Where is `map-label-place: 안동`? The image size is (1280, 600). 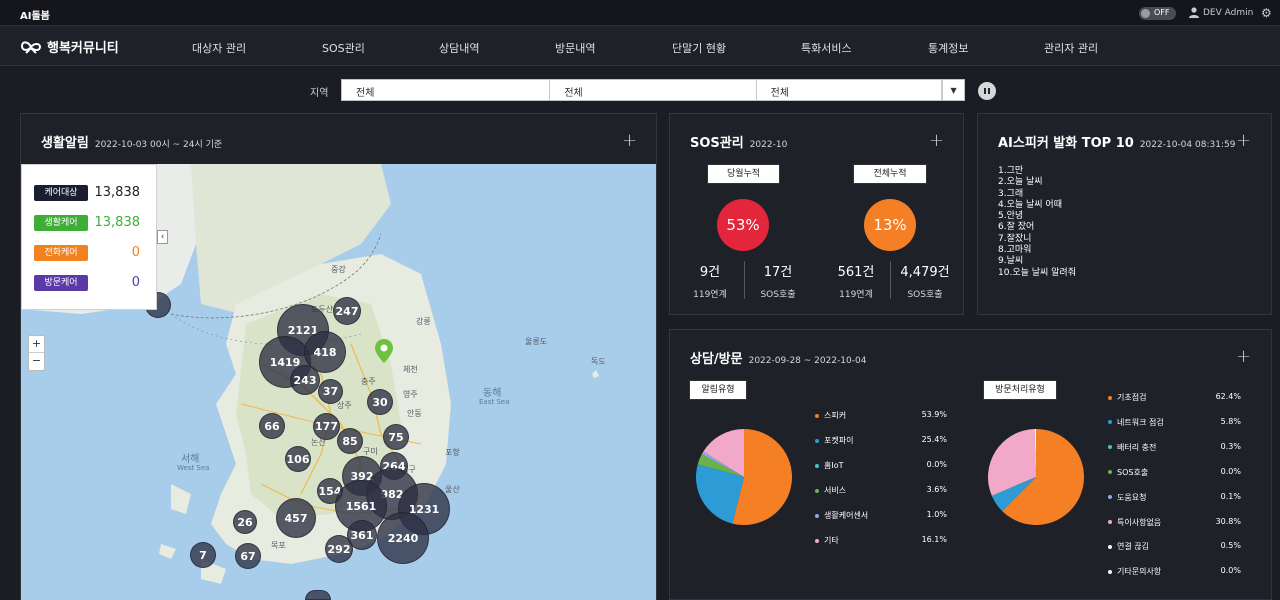
map-label-place: 안동 is located at coordinates (414, 413).